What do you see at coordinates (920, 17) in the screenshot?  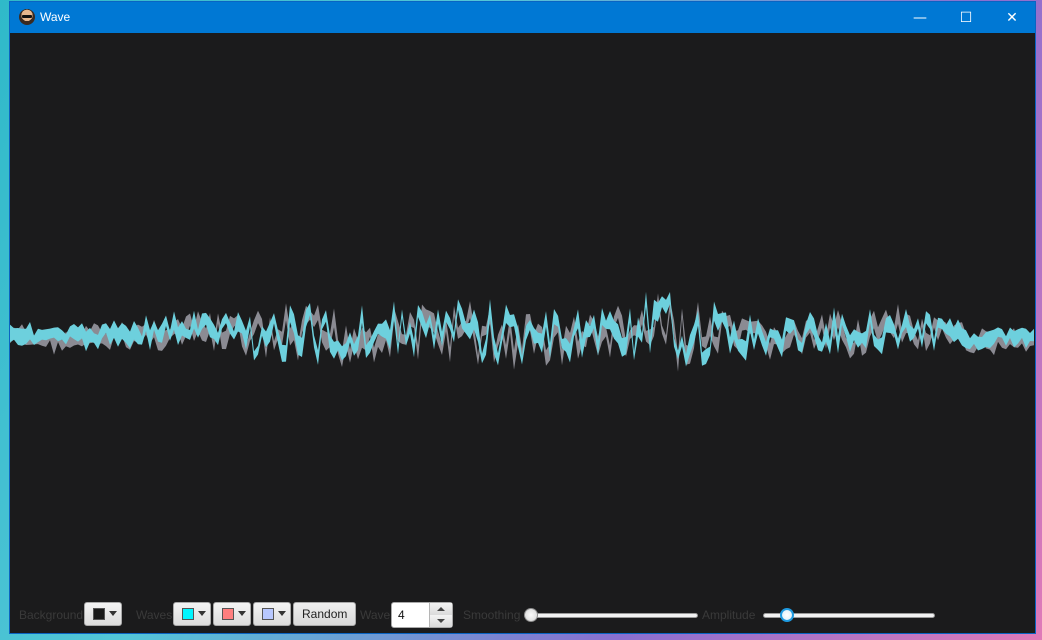 I see `minimize-button: —` at bounding box center [920, 17].